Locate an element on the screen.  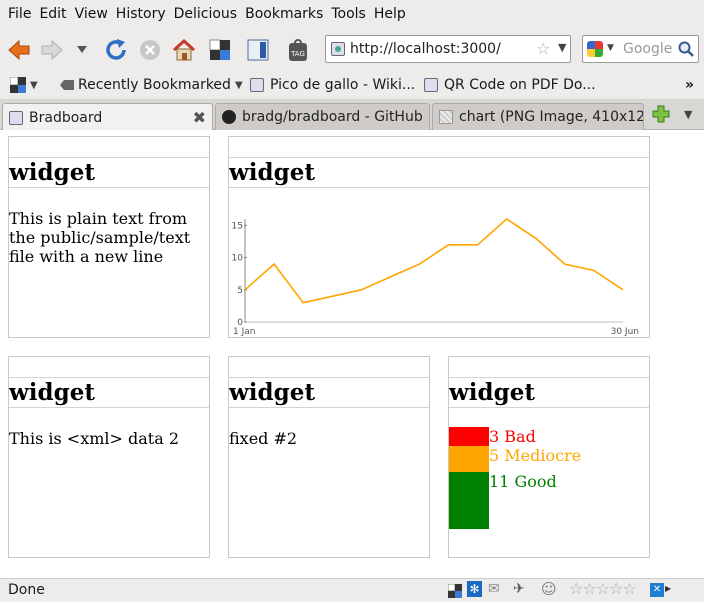
xmarks-icon: ✕ is located at coordinates (657, 590).